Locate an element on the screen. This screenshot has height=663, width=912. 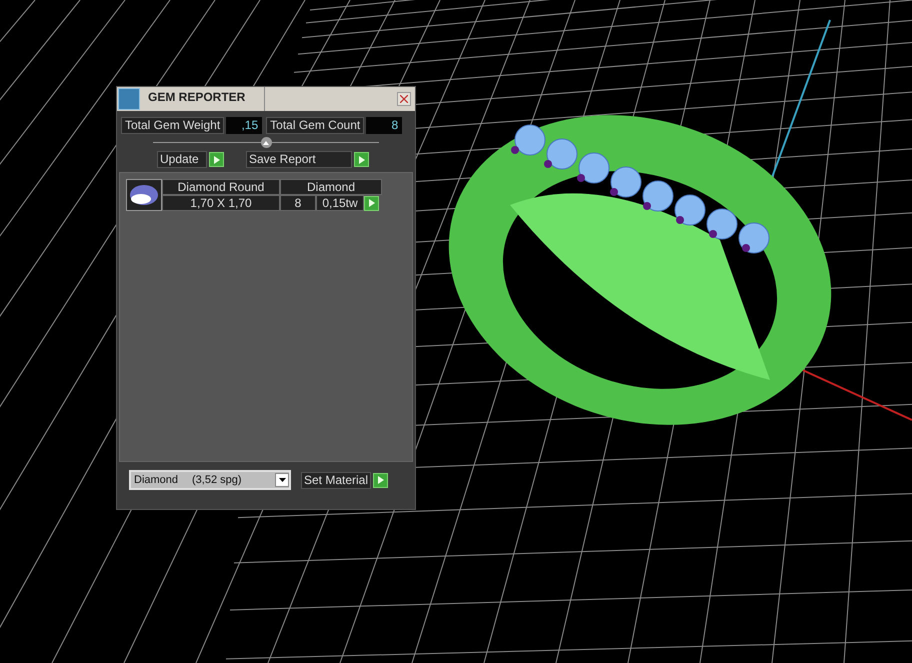
gem-count: 8 is located at coordinates (298, 203).